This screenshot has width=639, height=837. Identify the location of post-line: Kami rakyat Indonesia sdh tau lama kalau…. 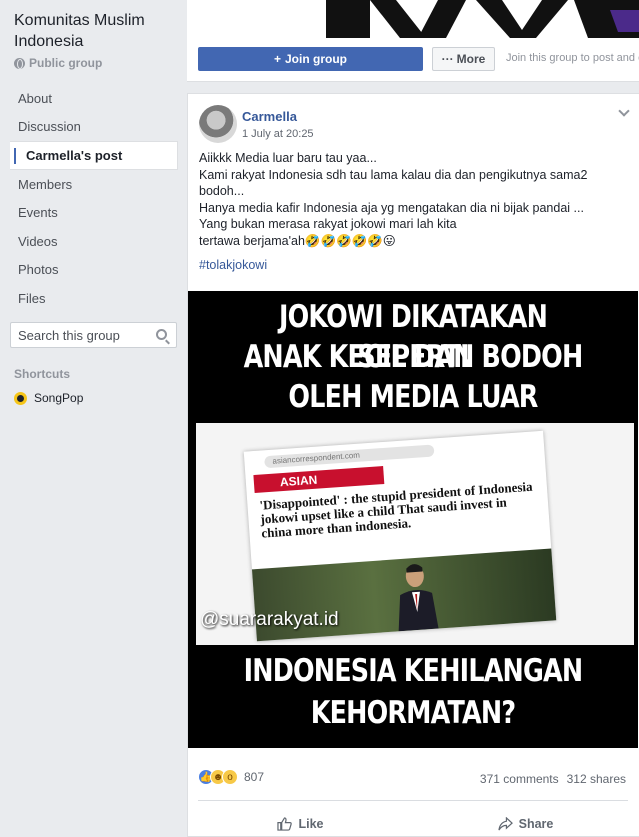
(393, 174).